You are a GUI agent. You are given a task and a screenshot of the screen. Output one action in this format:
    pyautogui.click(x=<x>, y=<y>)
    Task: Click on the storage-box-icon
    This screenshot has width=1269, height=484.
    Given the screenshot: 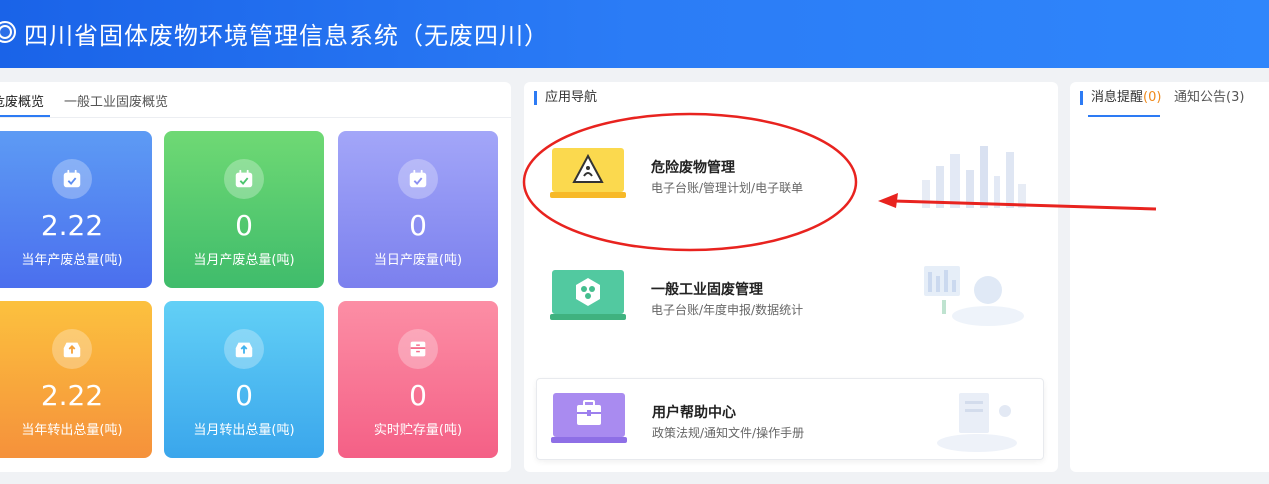 What is the action you would take?
    pyautogui.click(x=418, y=349)
    